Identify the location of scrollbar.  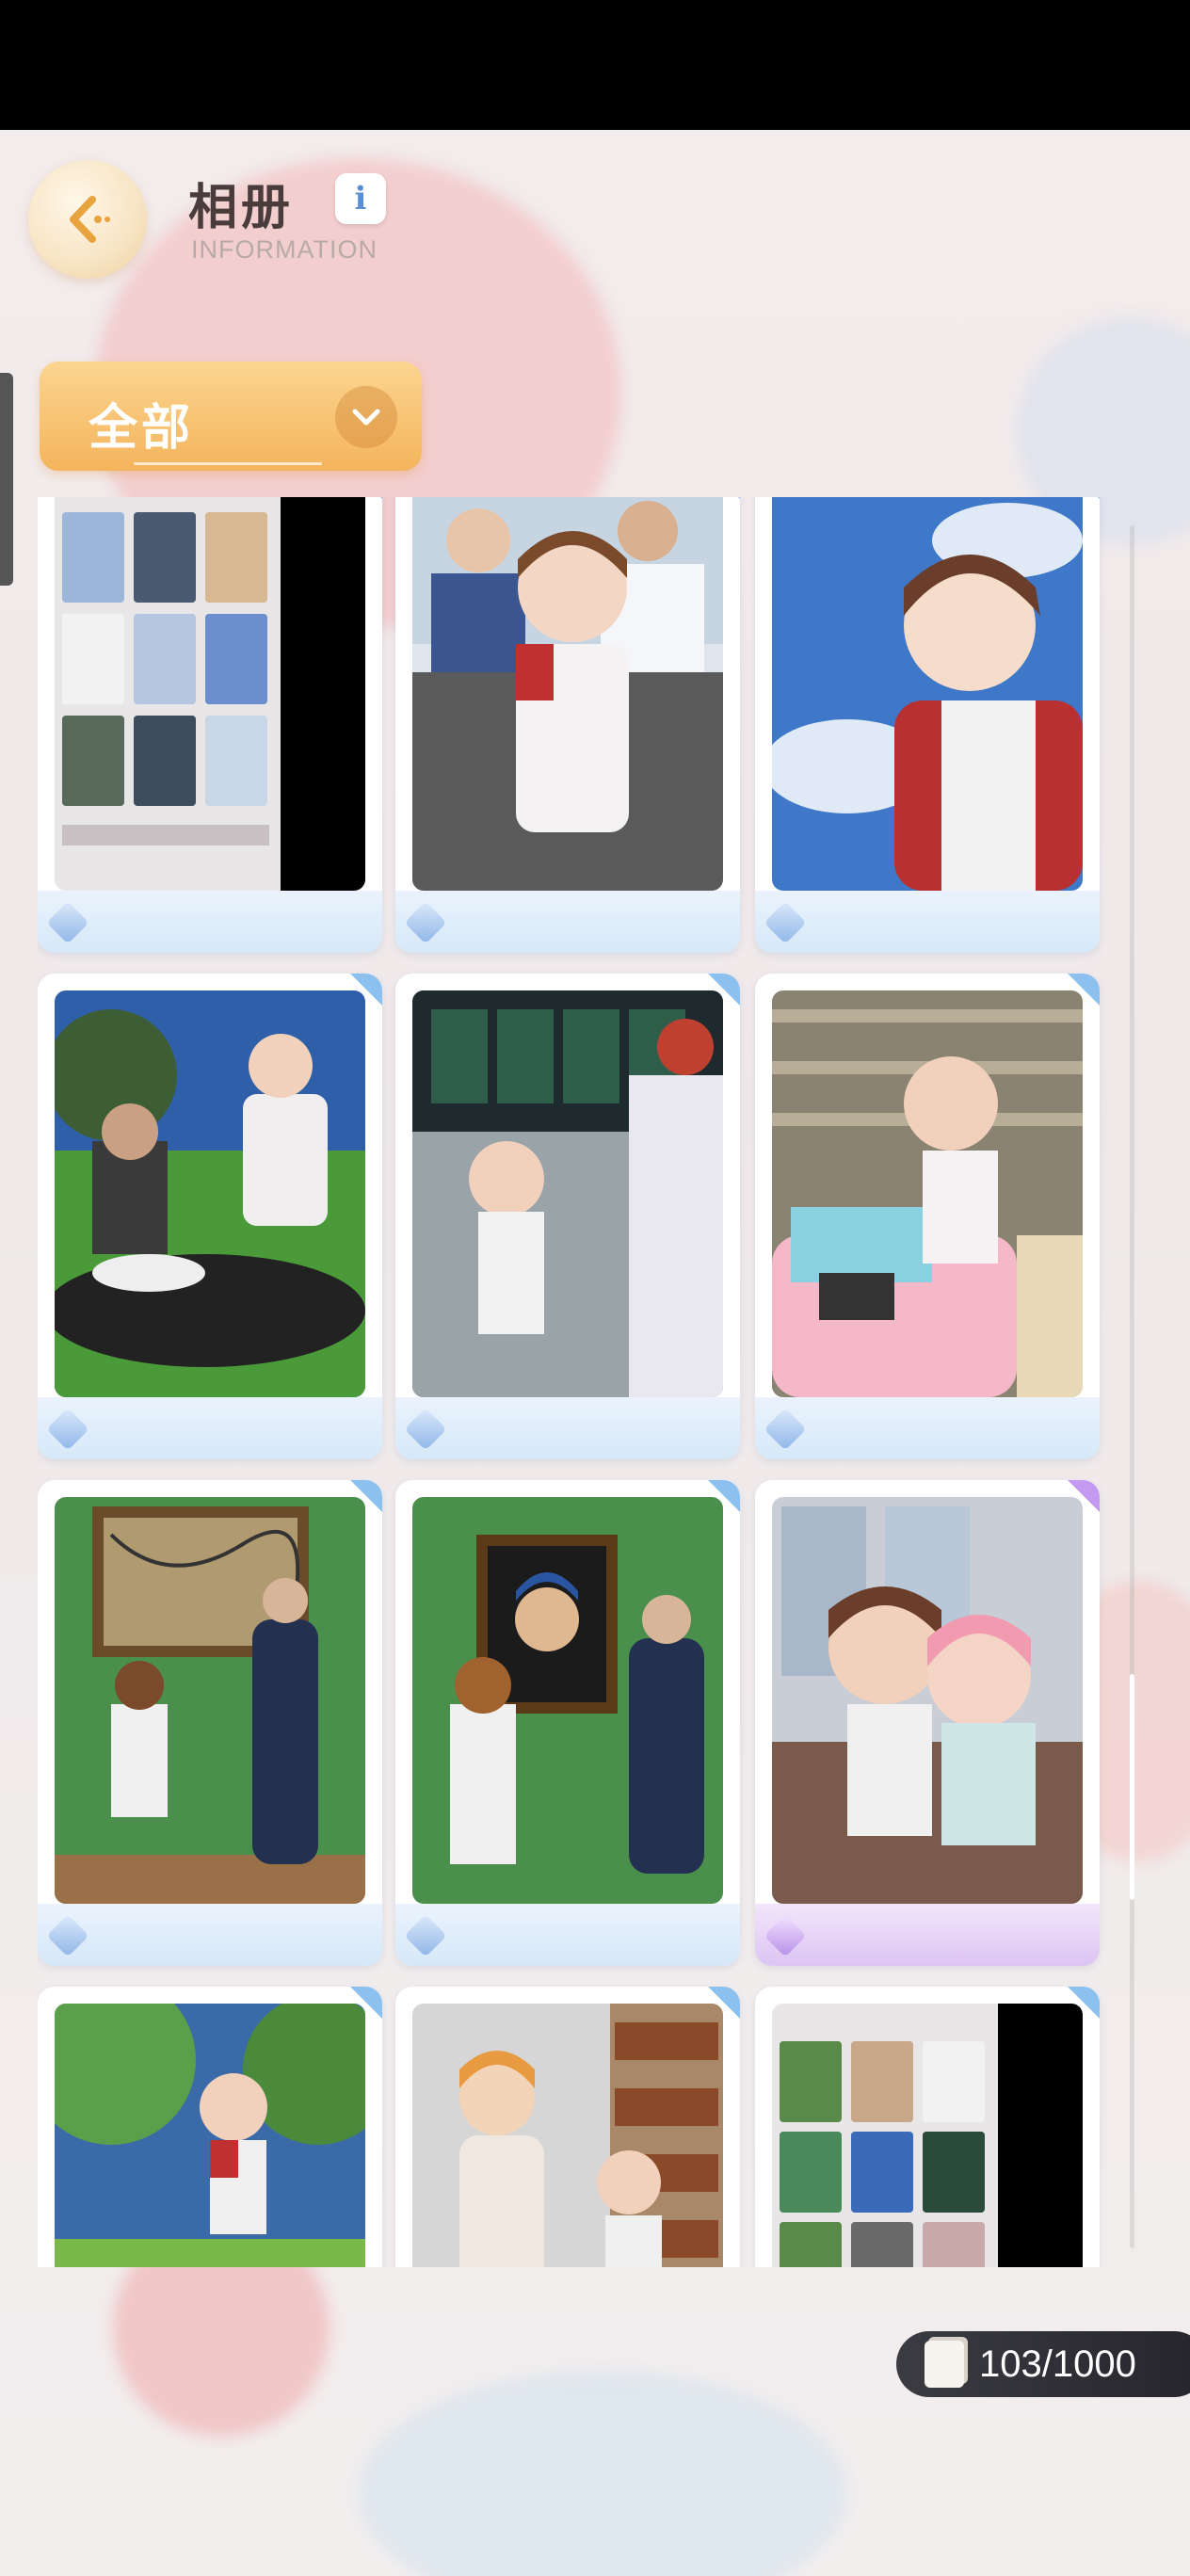
(1132, 1386).